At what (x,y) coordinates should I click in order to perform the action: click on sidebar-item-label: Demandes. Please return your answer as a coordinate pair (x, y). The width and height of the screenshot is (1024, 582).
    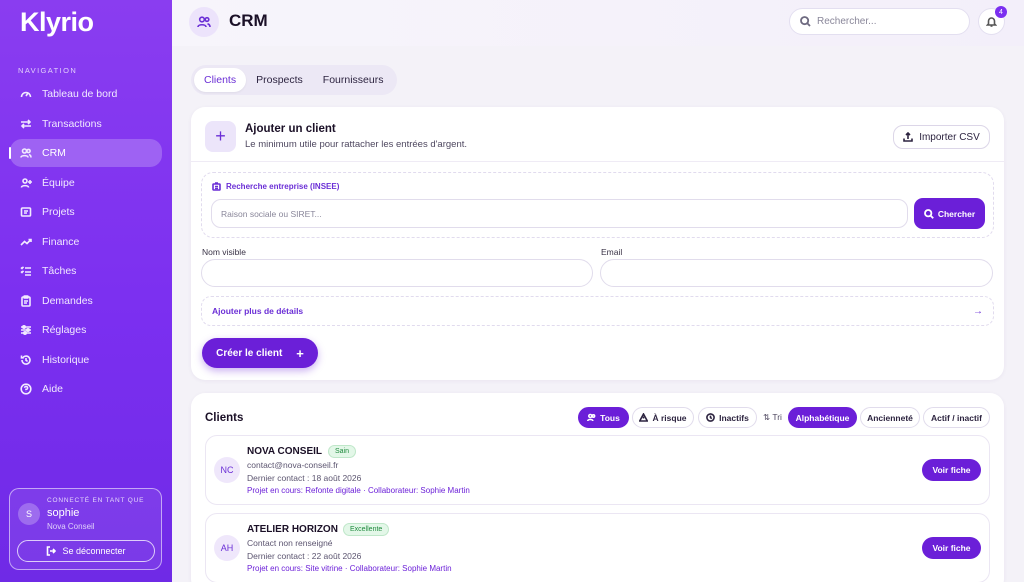
    Looking at the image, I should click on (67, 300).